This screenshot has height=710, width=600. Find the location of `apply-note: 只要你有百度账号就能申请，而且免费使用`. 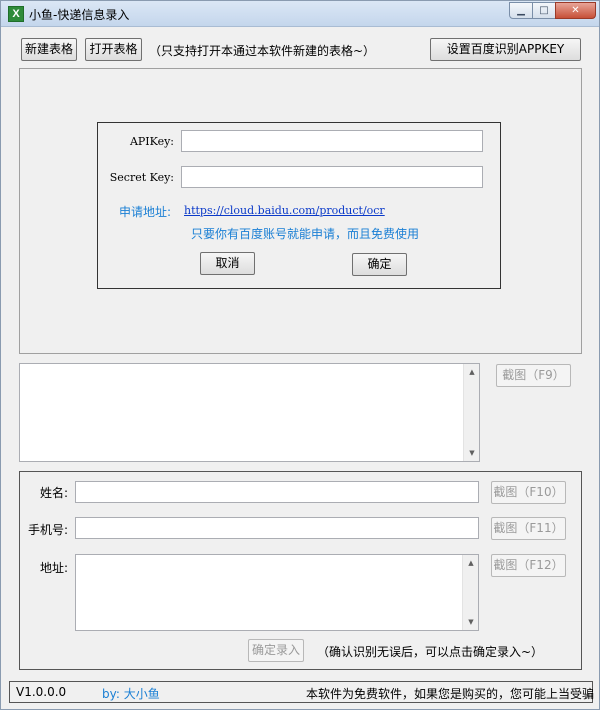

apply-note: 只要你有百度账号就能申请，而且免费使用 is located at coordinates (305, 234).